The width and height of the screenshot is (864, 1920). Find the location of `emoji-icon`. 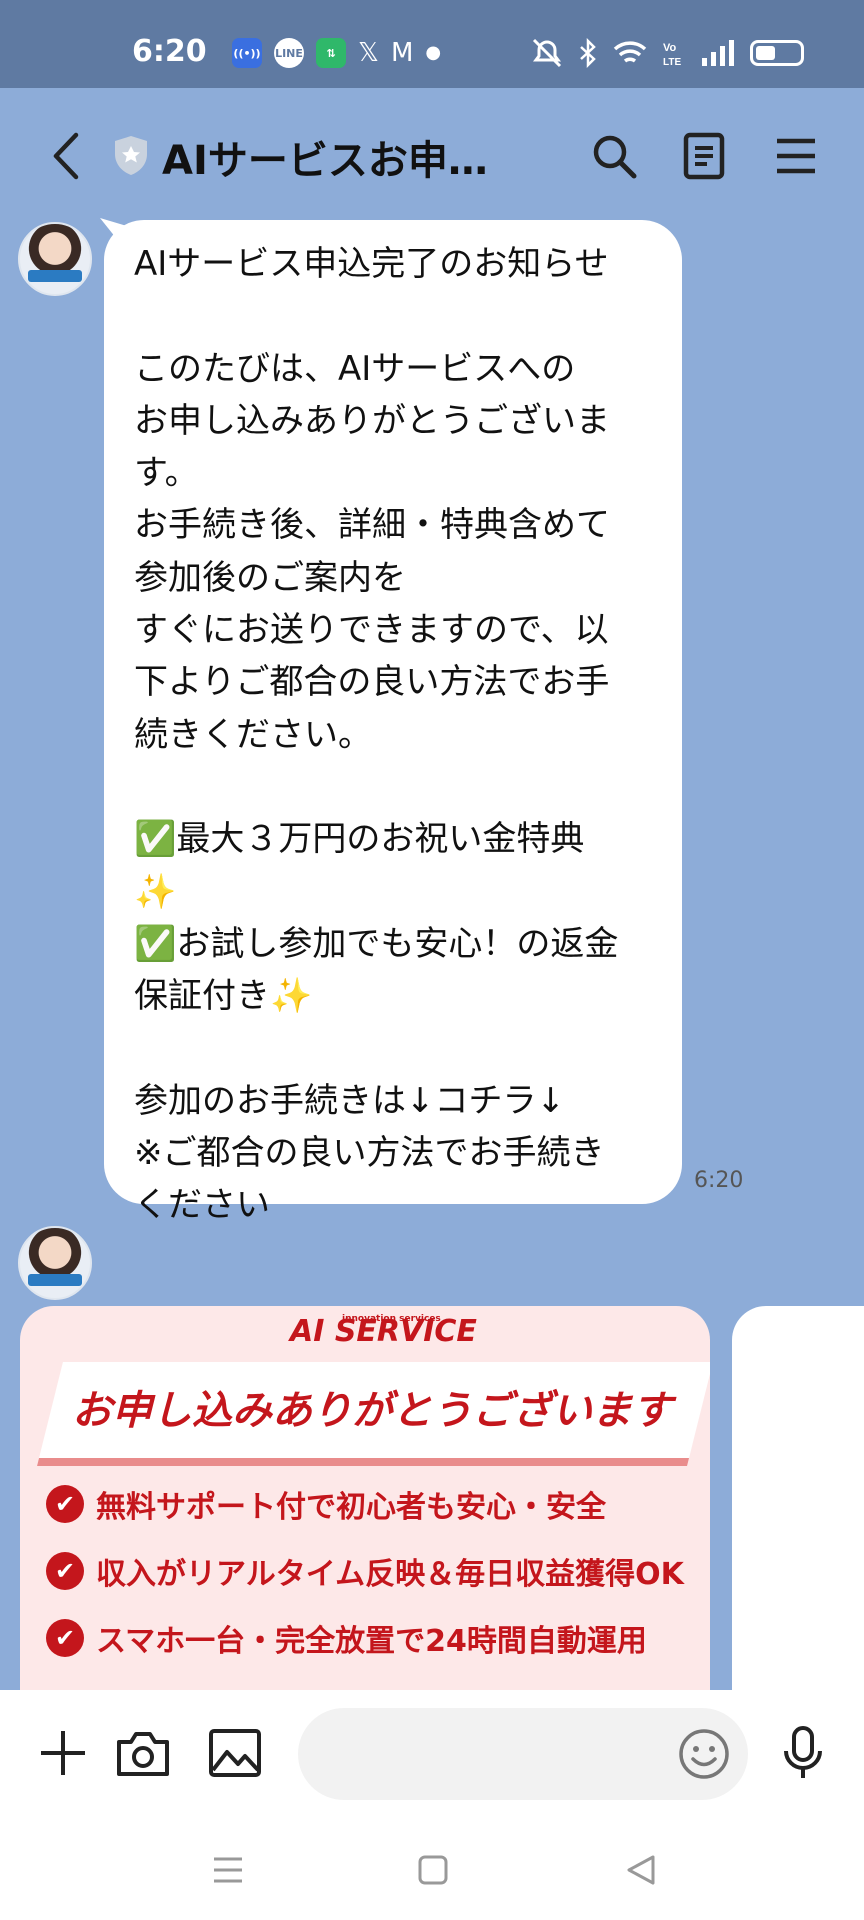

emoji-icon is located at coordinates (704, 1754).